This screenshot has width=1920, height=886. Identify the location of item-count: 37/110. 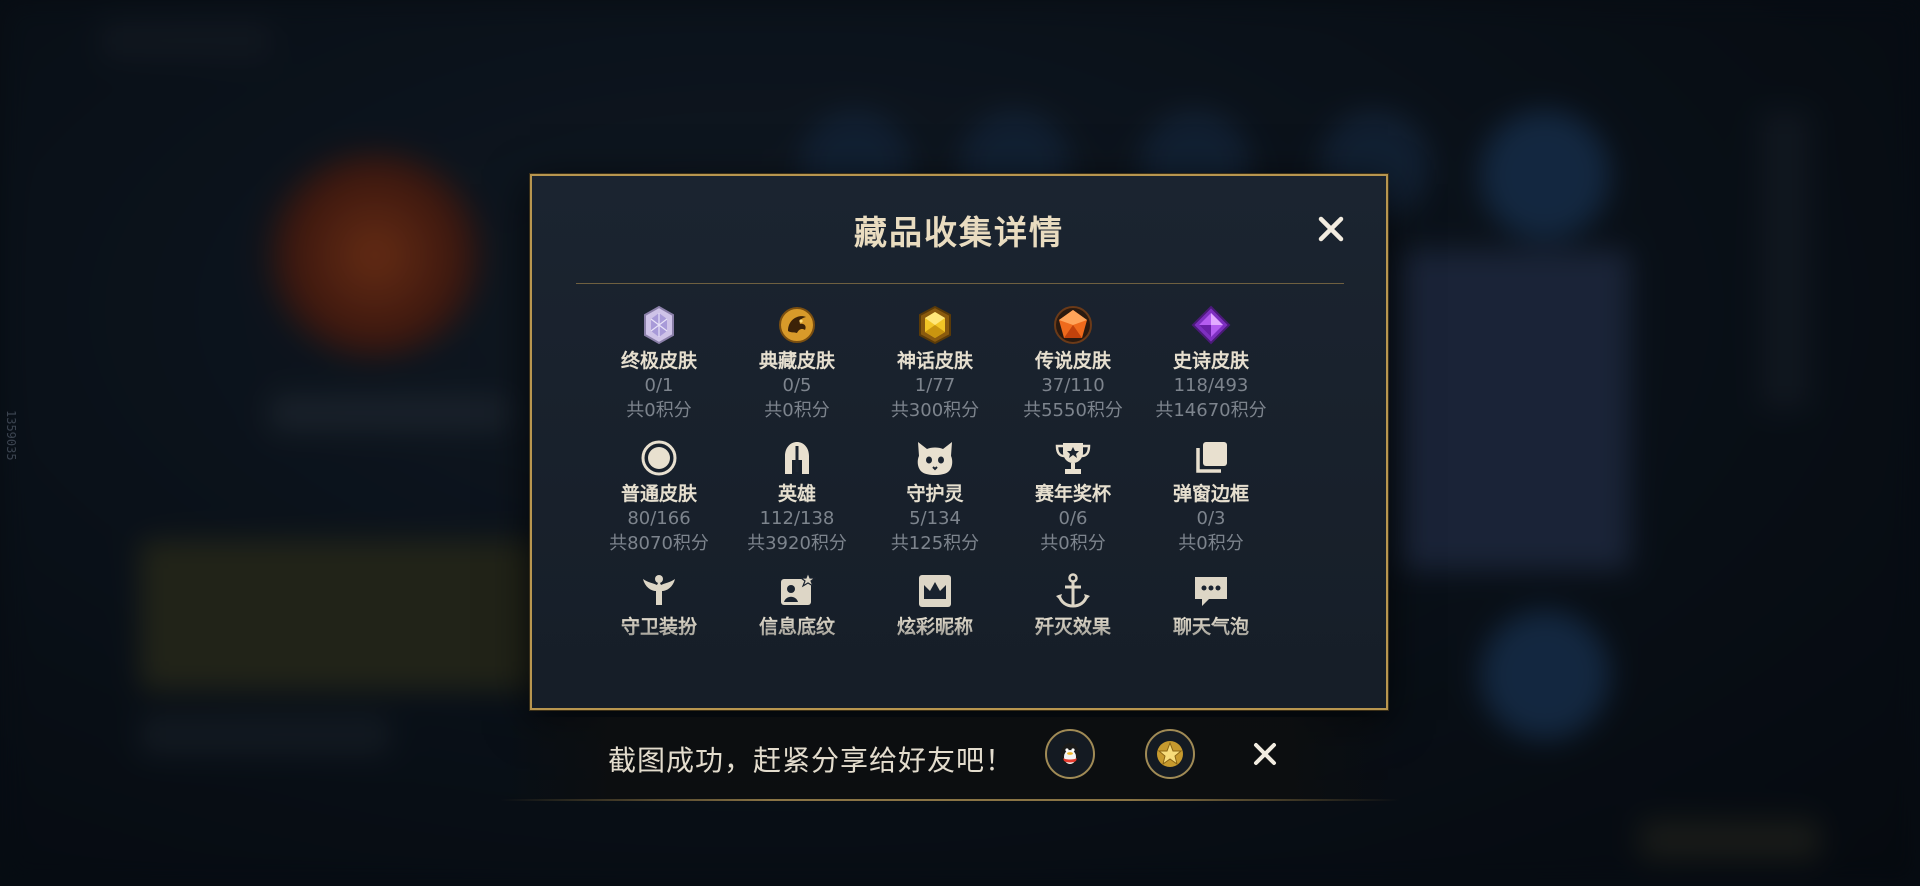
(1073, 385).